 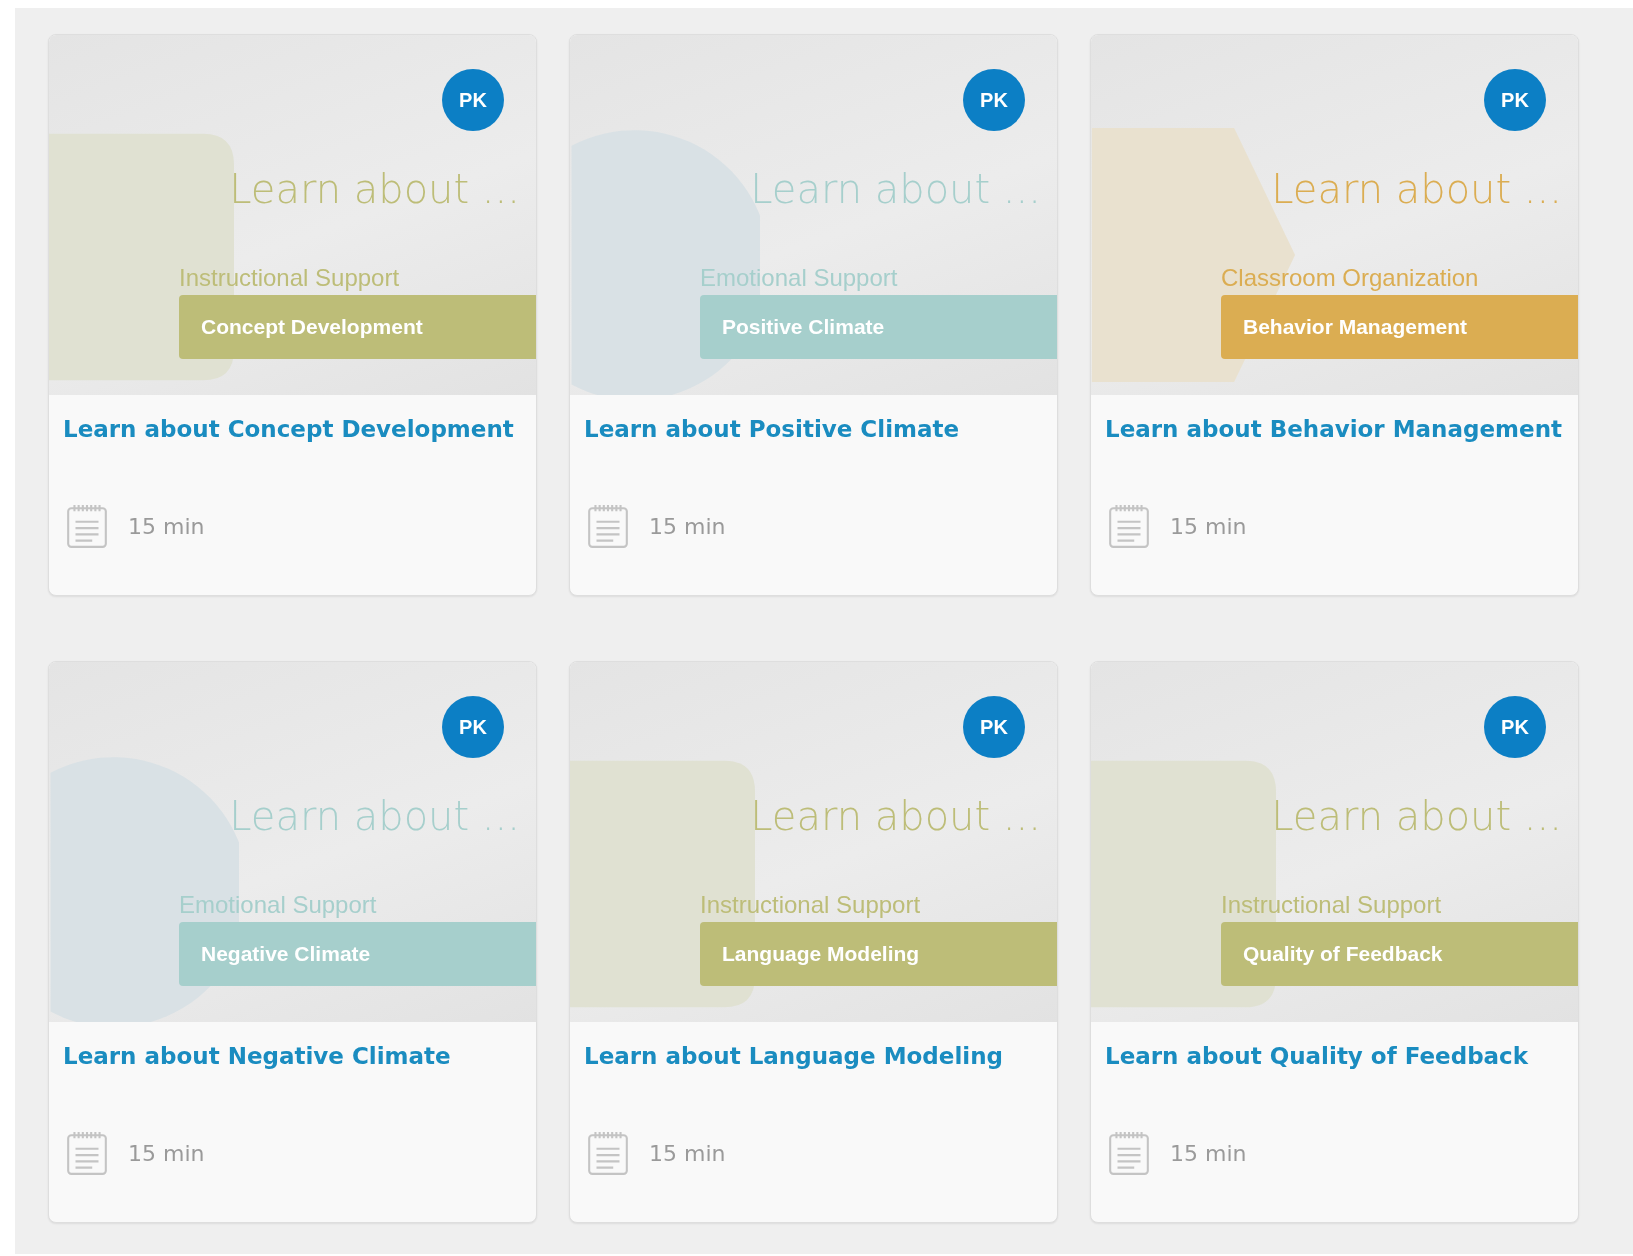 I want to click on dimension-band: Negative Climate, so click(x=357, y=954).